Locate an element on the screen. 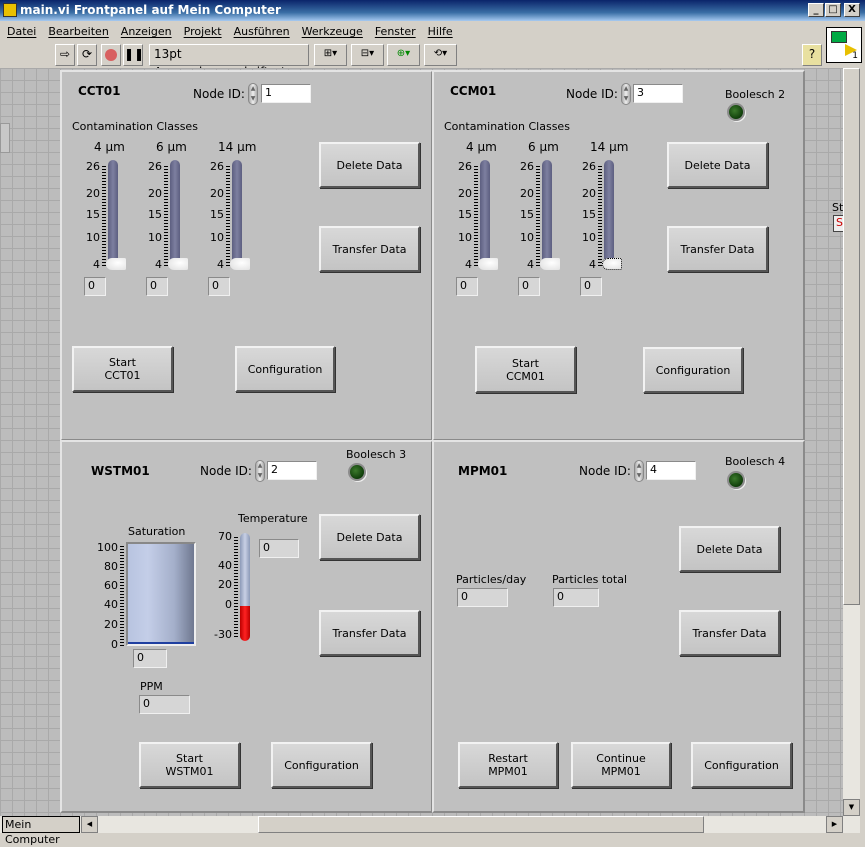 This screenshot has width=865, height=847. ccm01-scale-label: 10 is located at coordinates (589, 237).